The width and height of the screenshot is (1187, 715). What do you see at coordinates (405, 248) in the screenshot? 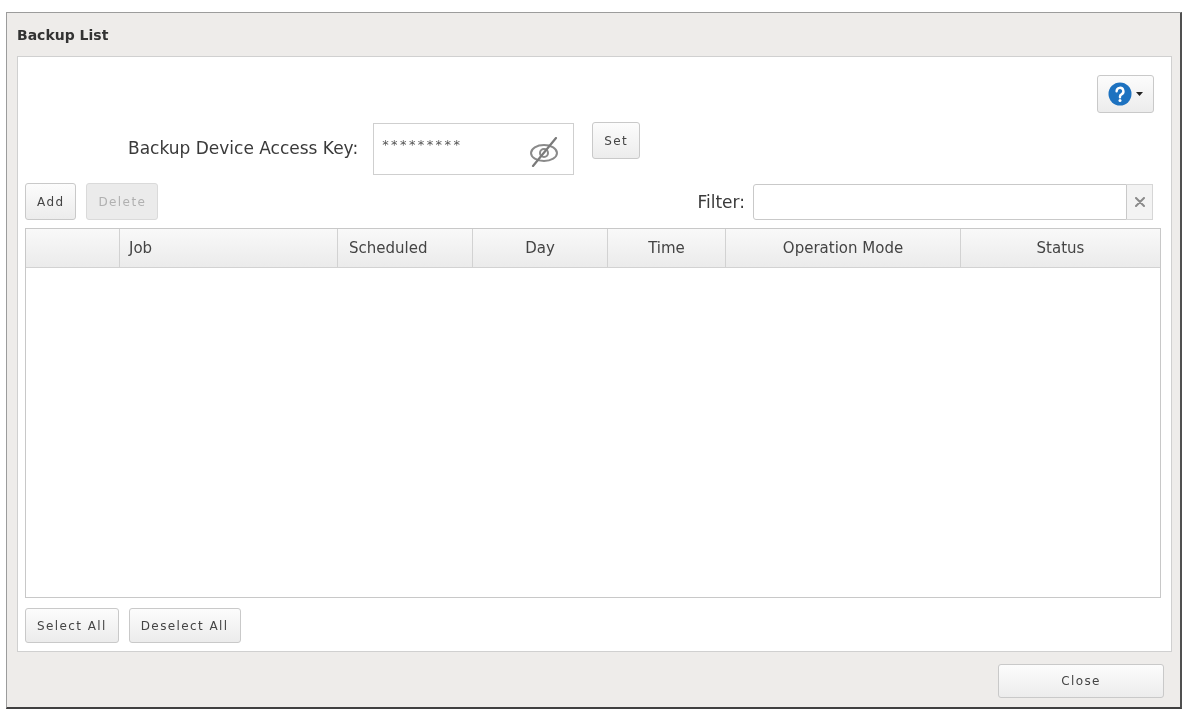
I see `column-header: Scheduled` at bounding box center [405, 248].